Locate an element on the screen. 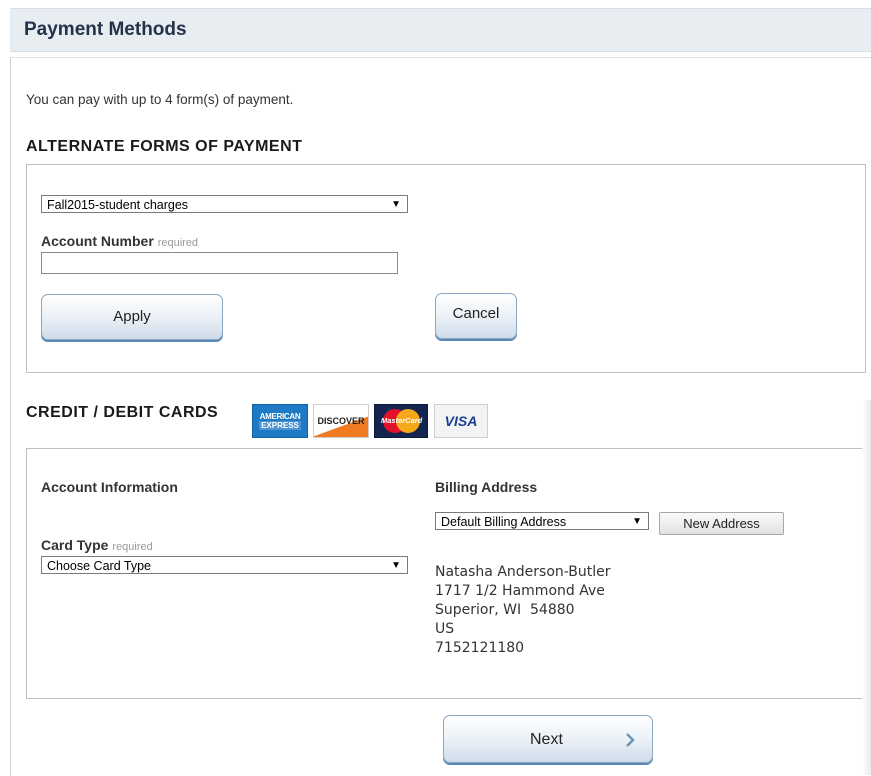 The width and height of the screenshot is (871, 776). card-type-select-value: Choose Card Type is located at coordinates (99, 566).